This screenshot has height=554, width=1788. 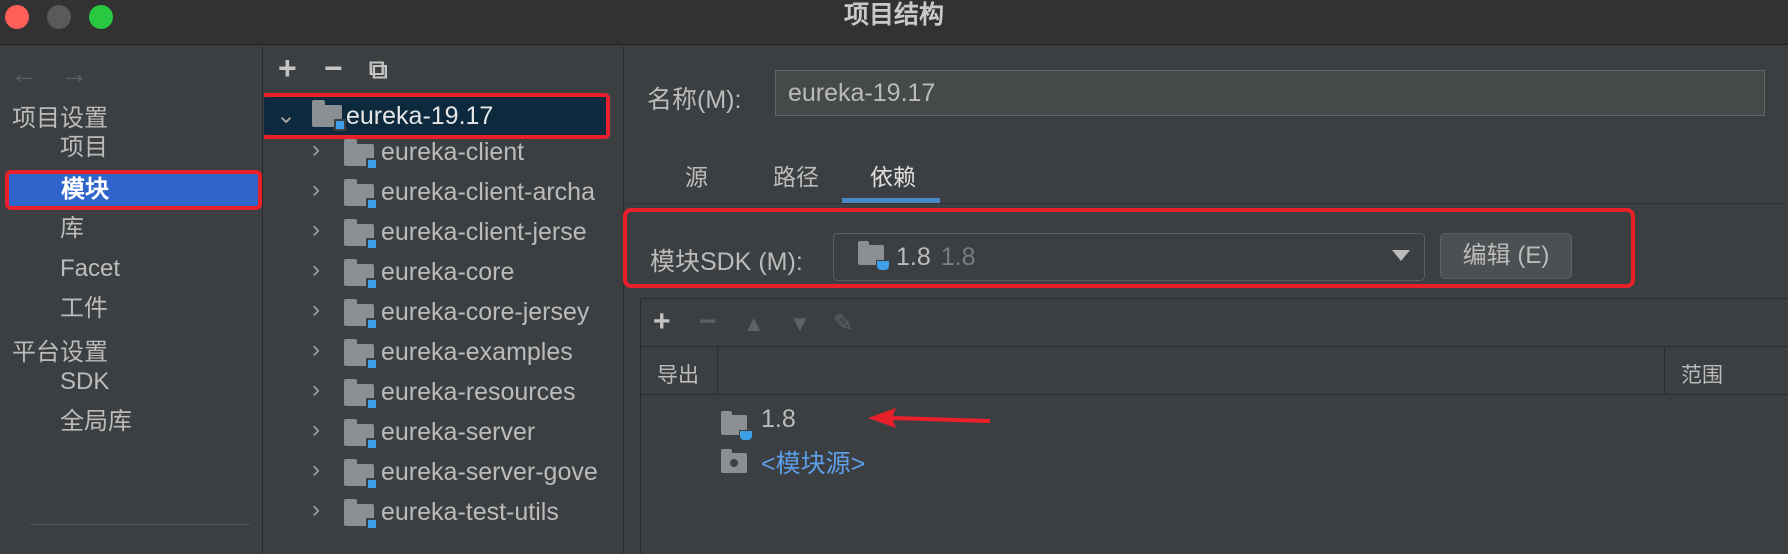 What do you see at coordinates (485, 312) in the screenshot?
I see `tree-row-label: eureka-core-jersey` at bounding box center [485, 312].